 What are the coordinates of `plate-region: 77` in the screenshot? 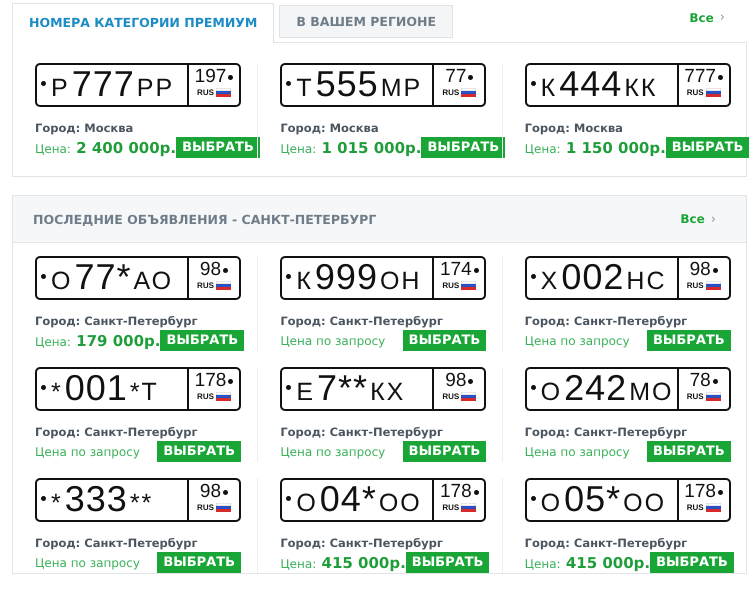 It's located at (455, 77).